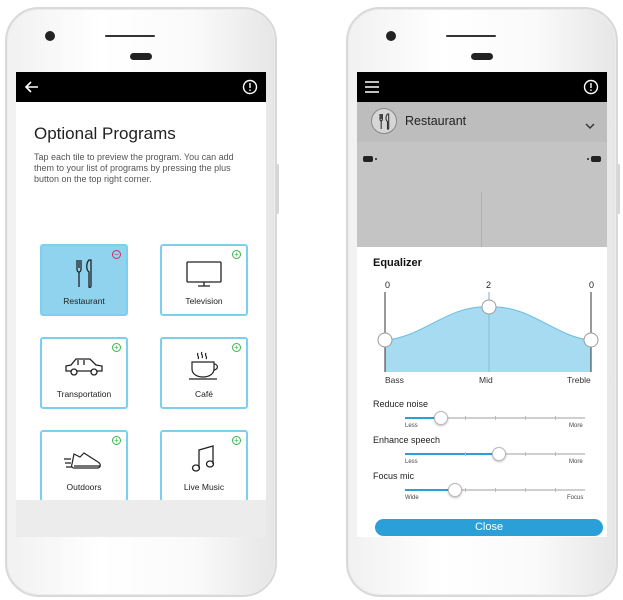  Describe the element at coordinates (489, 307) in the screenshot. I see `mid-knob` at that location.